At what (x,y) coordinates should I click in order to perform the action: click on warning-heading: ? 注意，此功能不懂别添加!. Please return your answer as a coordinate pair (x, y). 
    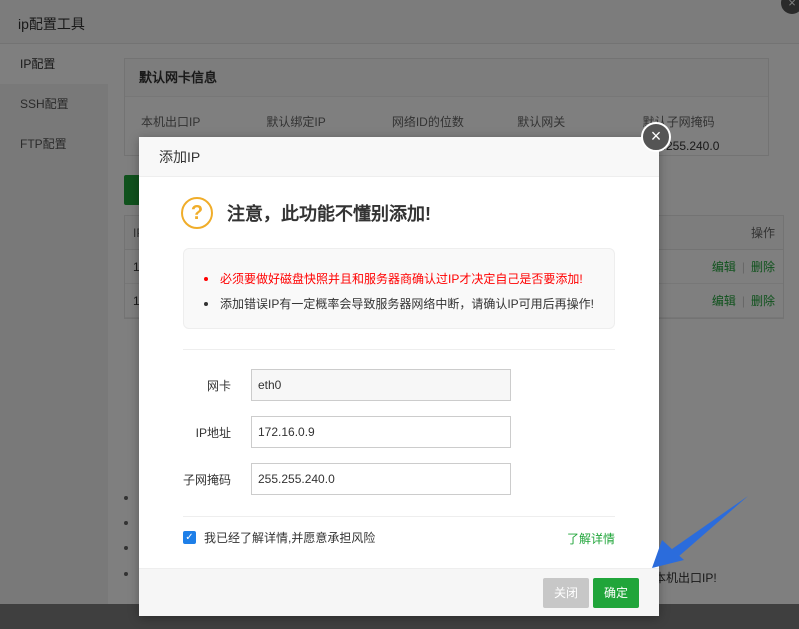
    Looking at the image, I should click on (306, 213).